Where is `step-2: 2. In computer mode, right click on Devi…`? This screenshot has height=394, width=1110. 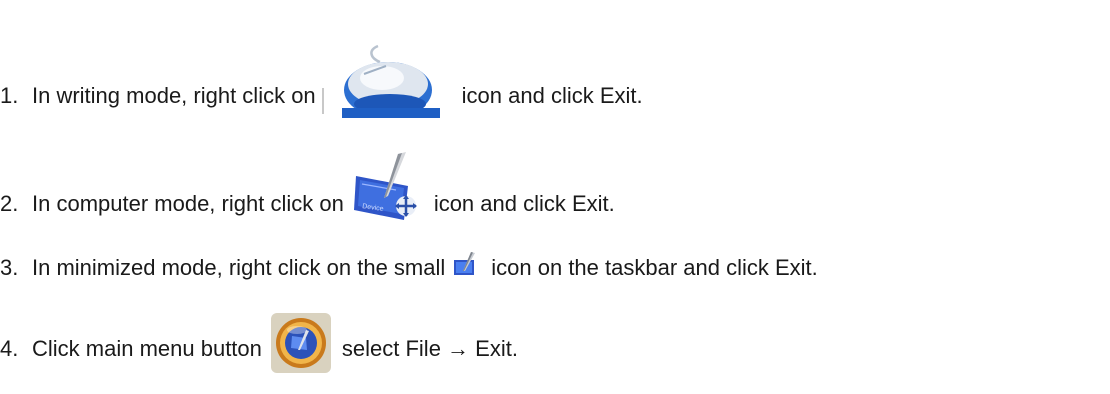 step-2: 2. In computer mode, right click on Devi… is located at coordinates (307, 196).